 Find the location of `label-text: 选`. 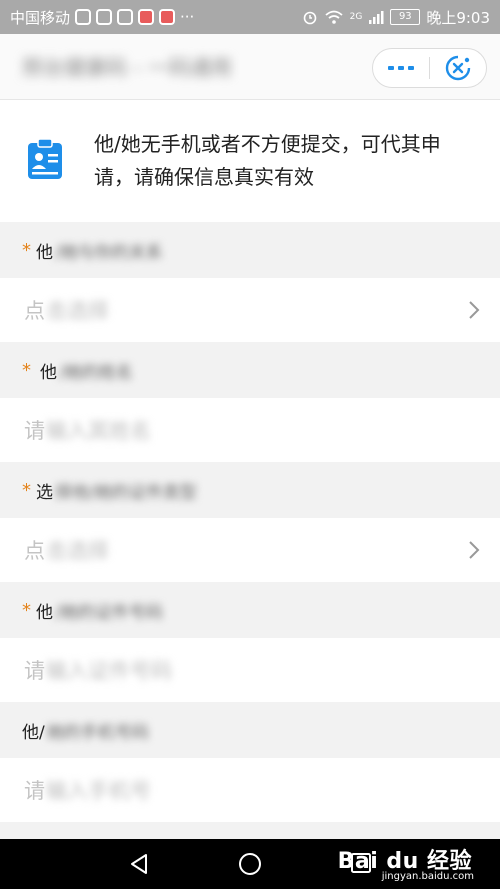

label-text: 选 is located at coordinates (44, 492).